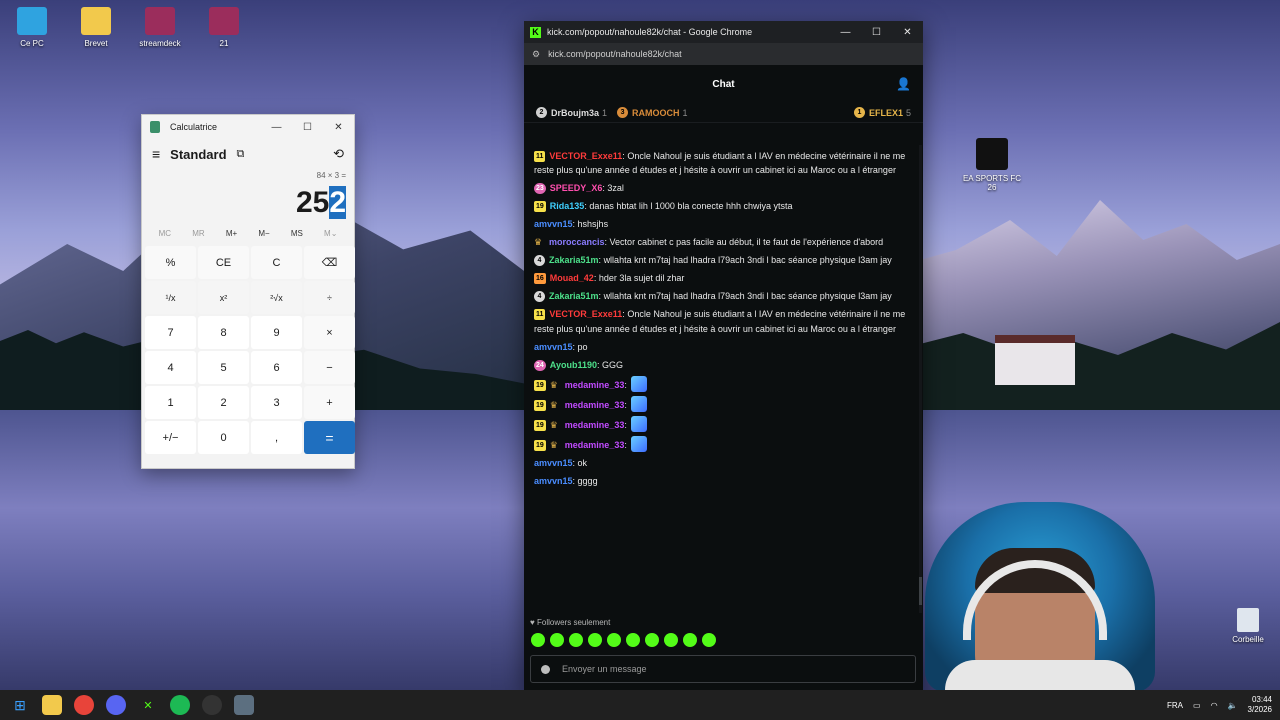 The width and height of the screenshot is (1280, 720). I want to click on desktop-icon-this-pc: Ce PC, so click(32, 27).